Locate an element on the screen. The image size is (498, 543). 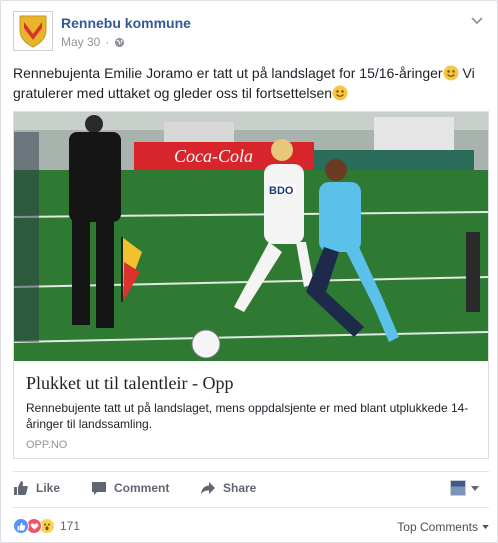
page-avatar is located at coordinates (33, 31).